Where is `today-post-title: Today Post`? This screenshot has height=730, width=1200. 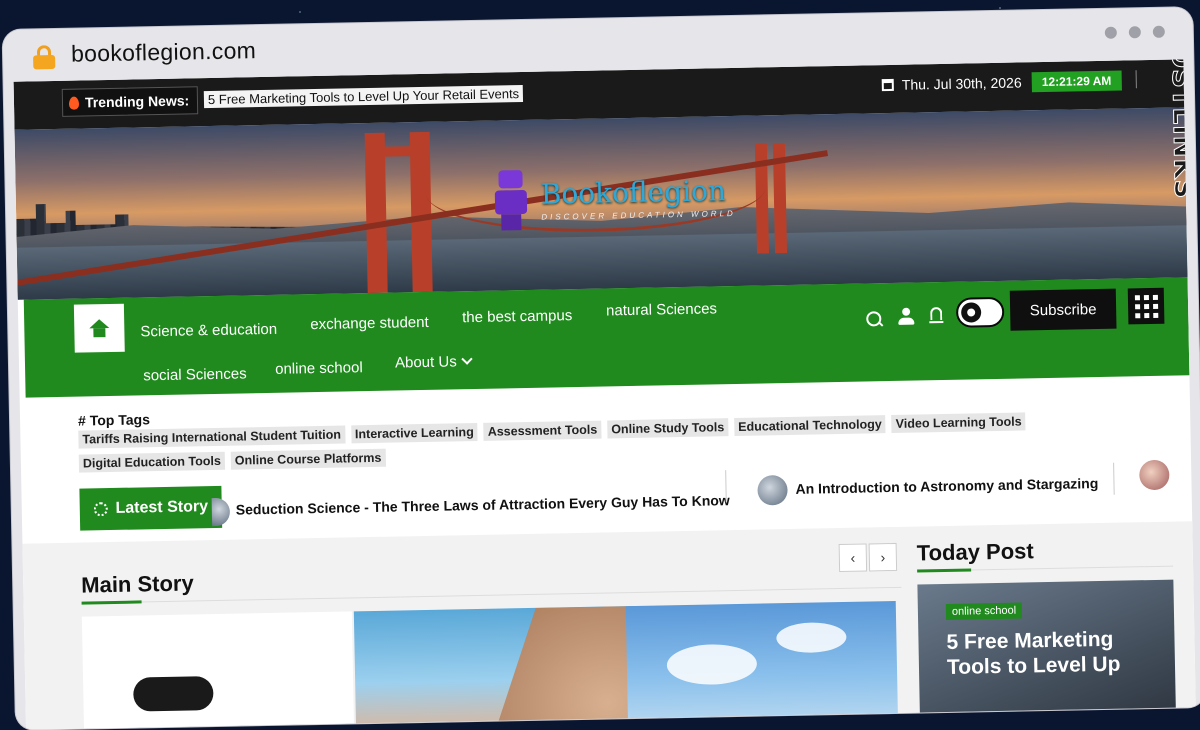 today-post-title: Today Post is located at coordinates (975, 552).